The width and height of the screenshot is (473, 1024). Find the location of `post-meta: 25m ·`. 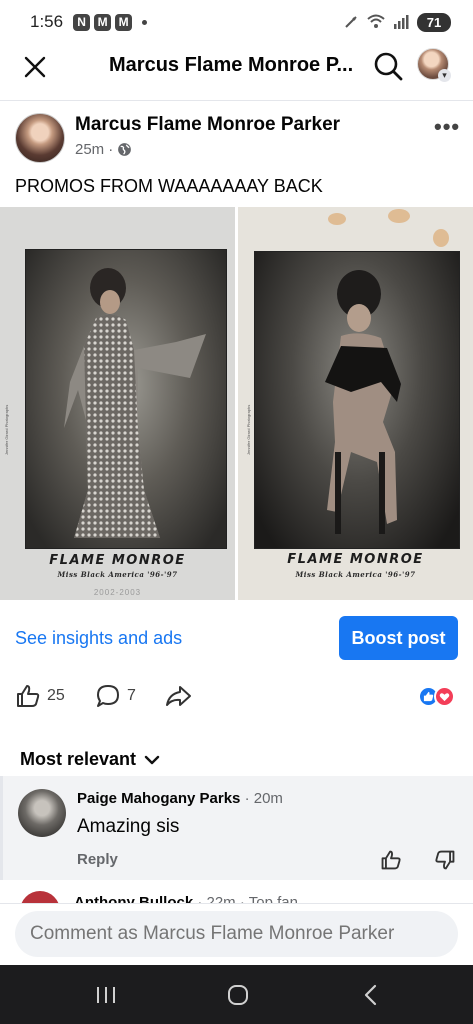

post-meta: 25m · is located at coordinates (103, 149).